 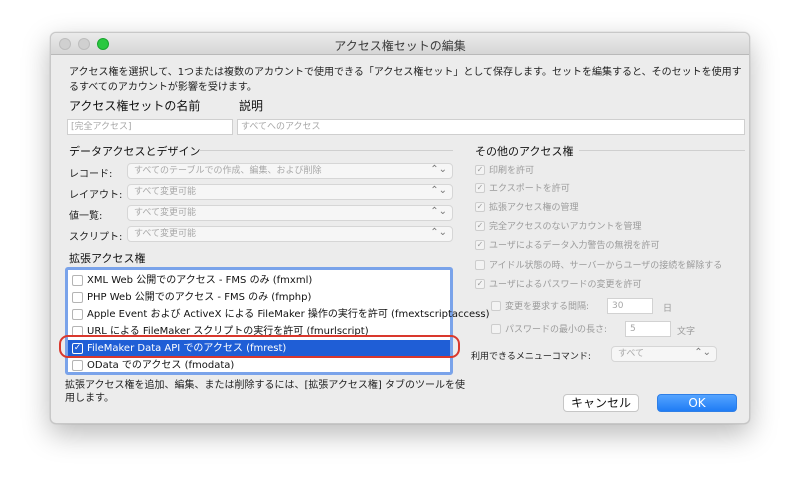 I want to click on min-length-checkbox: パスワードの最小の長さ:, so click(x=549, y=330).